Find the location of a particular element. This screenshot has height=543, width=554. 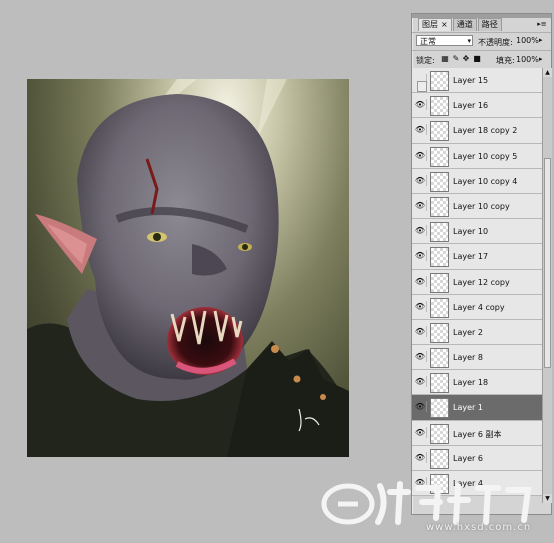

layer-row: 👁 Layer 6 is located at coordinates (477, 458).